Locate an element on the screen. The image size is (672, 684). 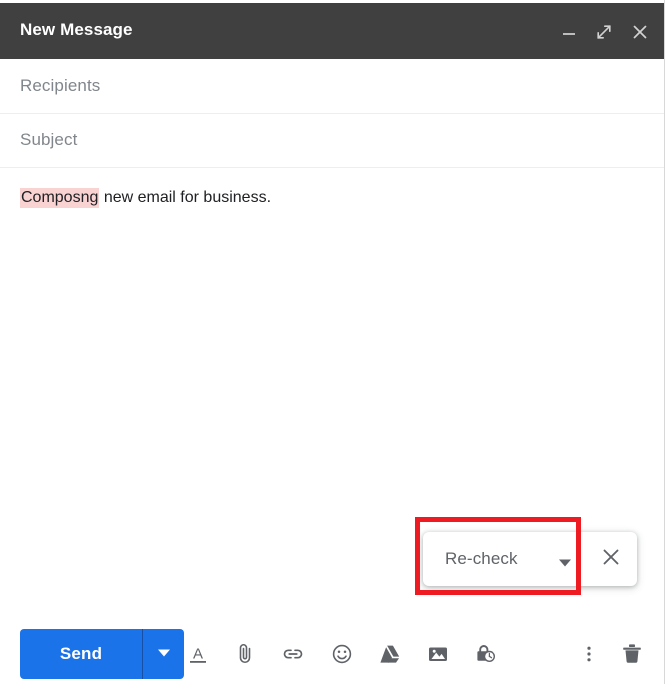
expand-icon is located at coordinates (604, 32).